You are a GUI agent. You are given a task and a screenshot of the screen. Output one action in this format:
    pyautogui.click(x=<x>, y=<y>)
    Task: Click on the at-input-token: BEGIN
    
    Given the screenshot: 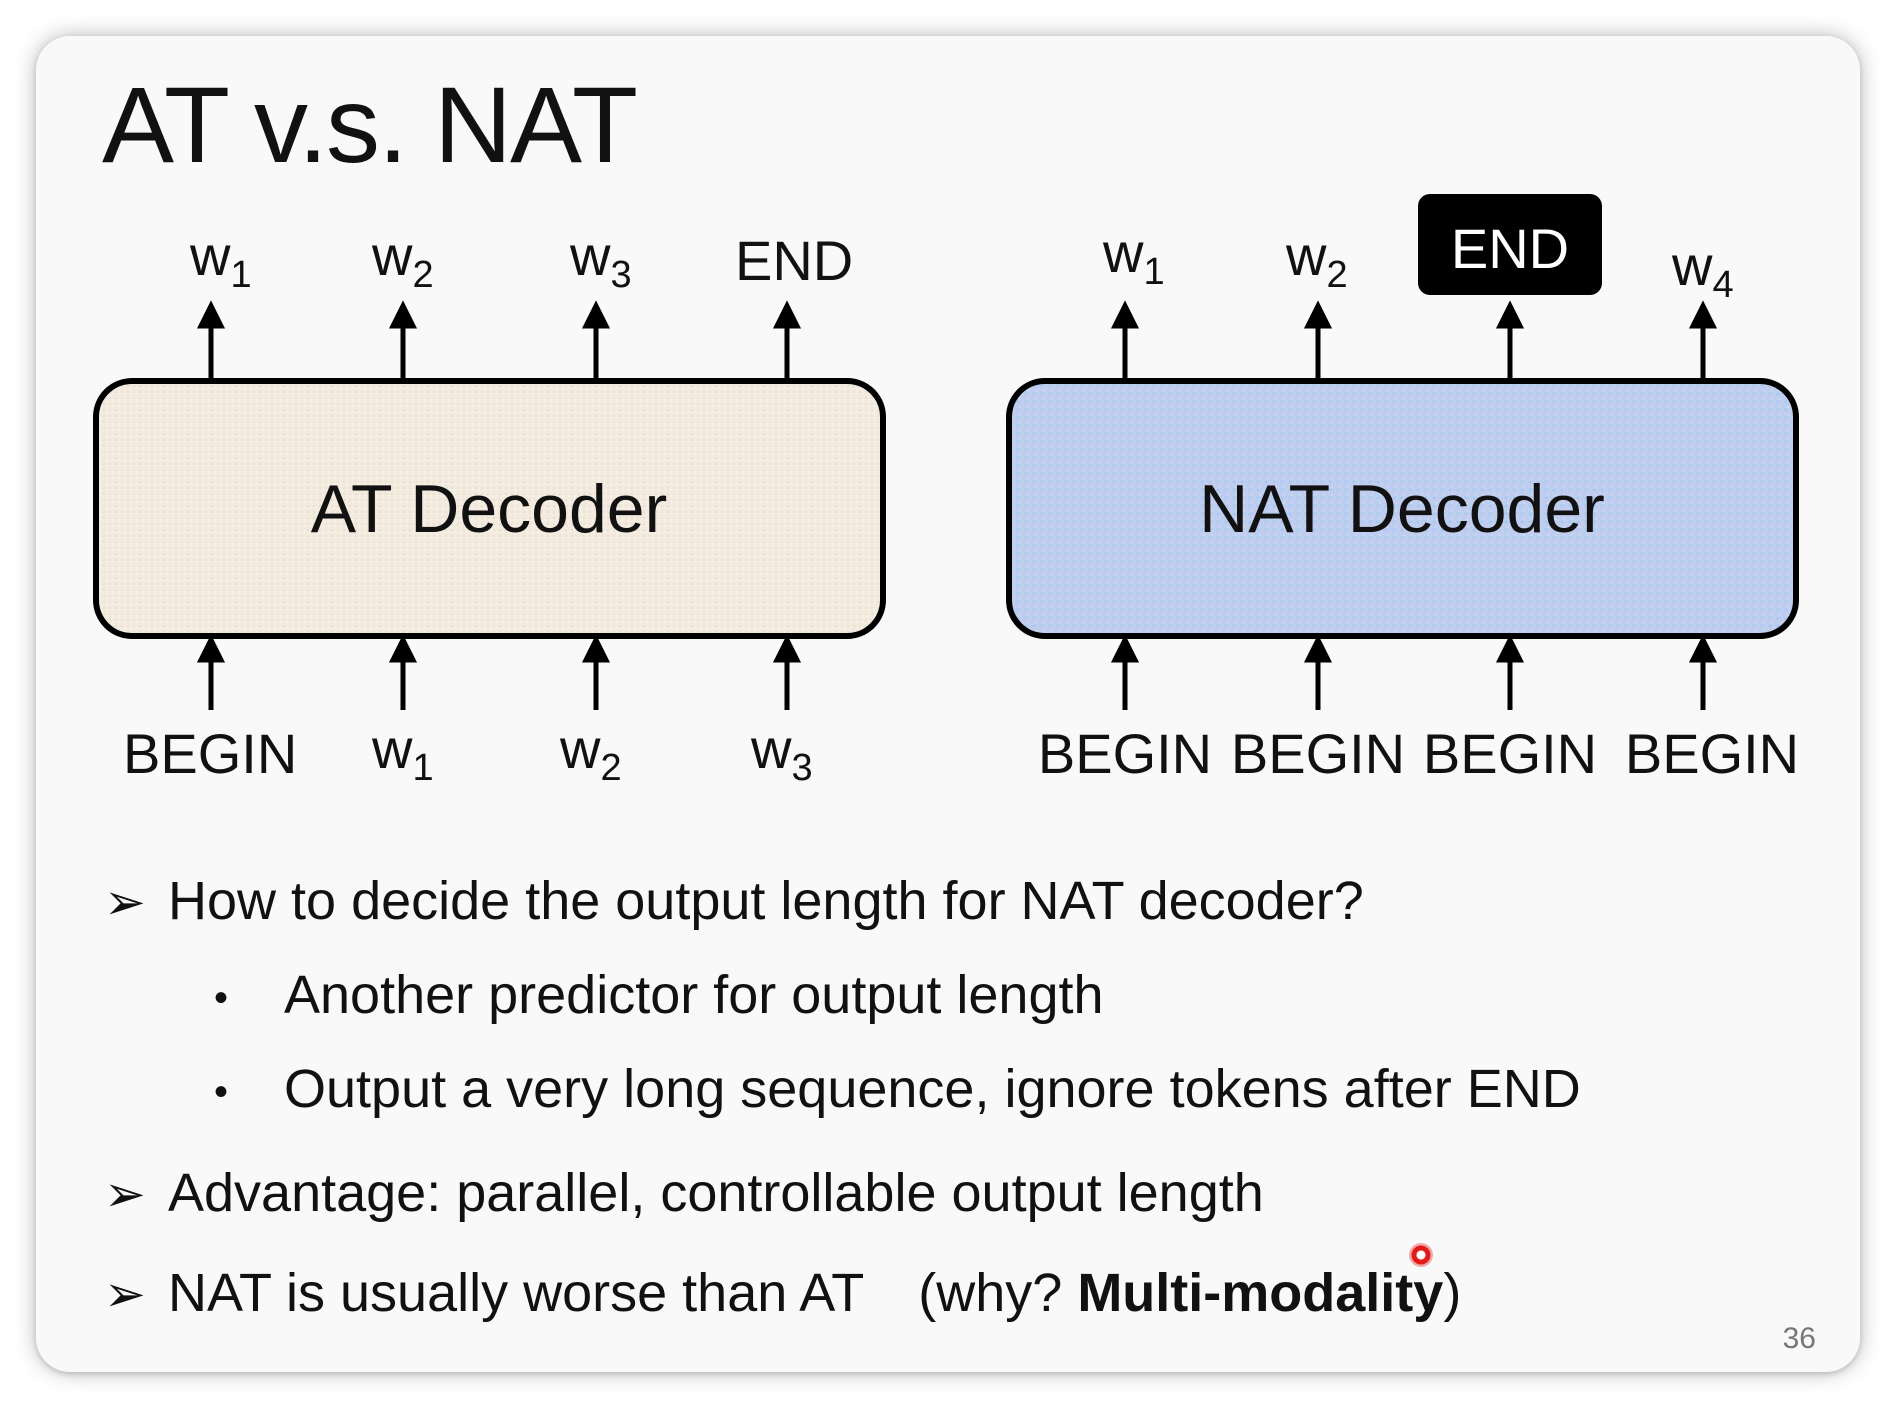 What is the action you would take?
    pyautogui.click(x=210, y=753)
    